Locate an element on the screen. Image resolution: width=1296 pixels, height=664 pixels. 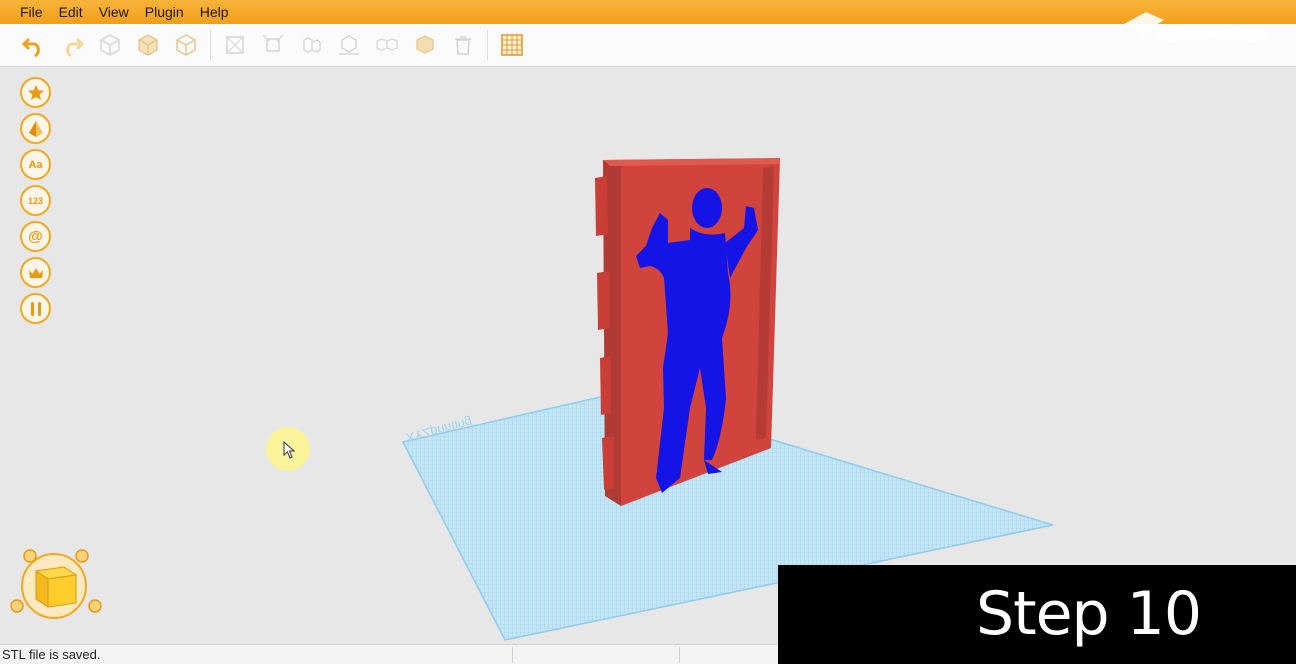
drop-to-bed-button is located at coordinates (349, 45).